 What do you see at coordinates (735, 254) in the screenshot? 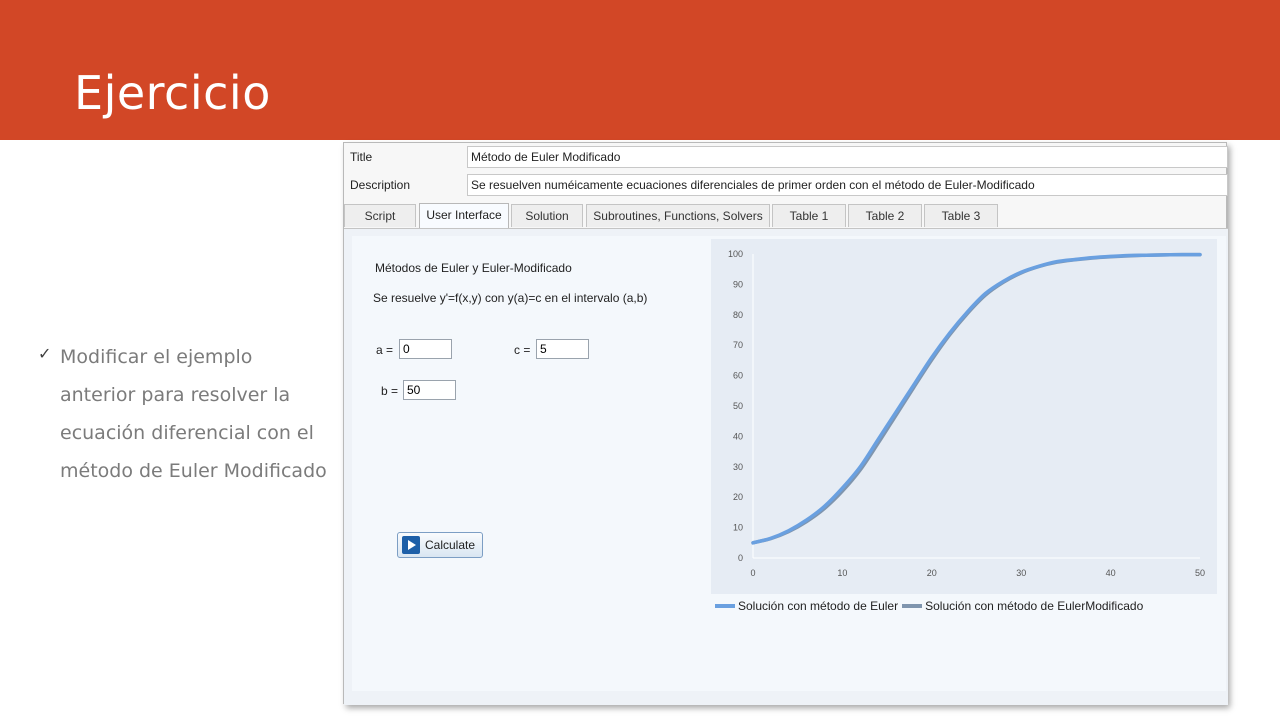
I see `y-tick-label: 100` at bounding box center [735, 254].